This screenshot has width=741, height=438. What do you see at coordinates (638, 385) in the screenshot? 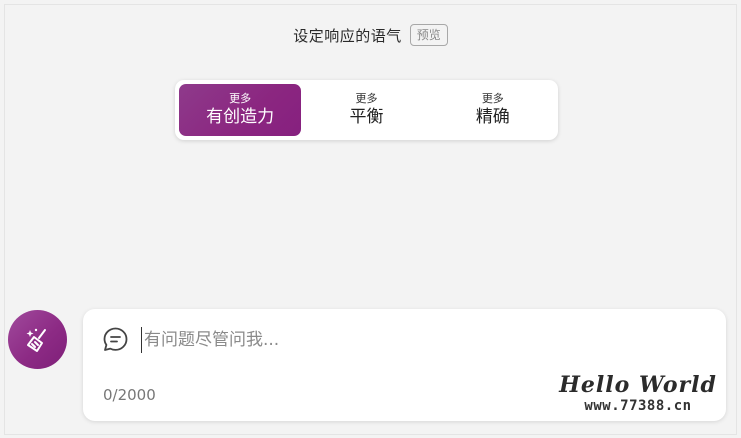
I see `watermark-title: Hello World` at bounding box center [638, 385].